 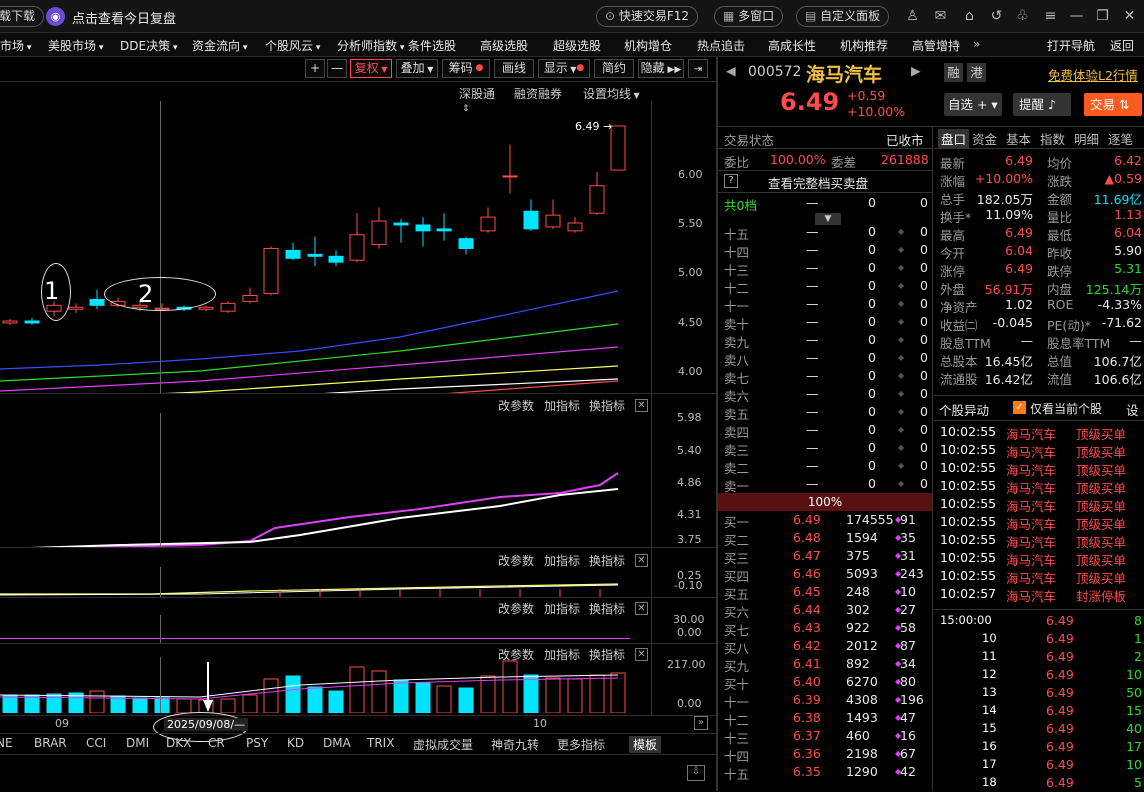 I want to click on diejia-button: 叠加 ▼, so click(x=417, y=68).